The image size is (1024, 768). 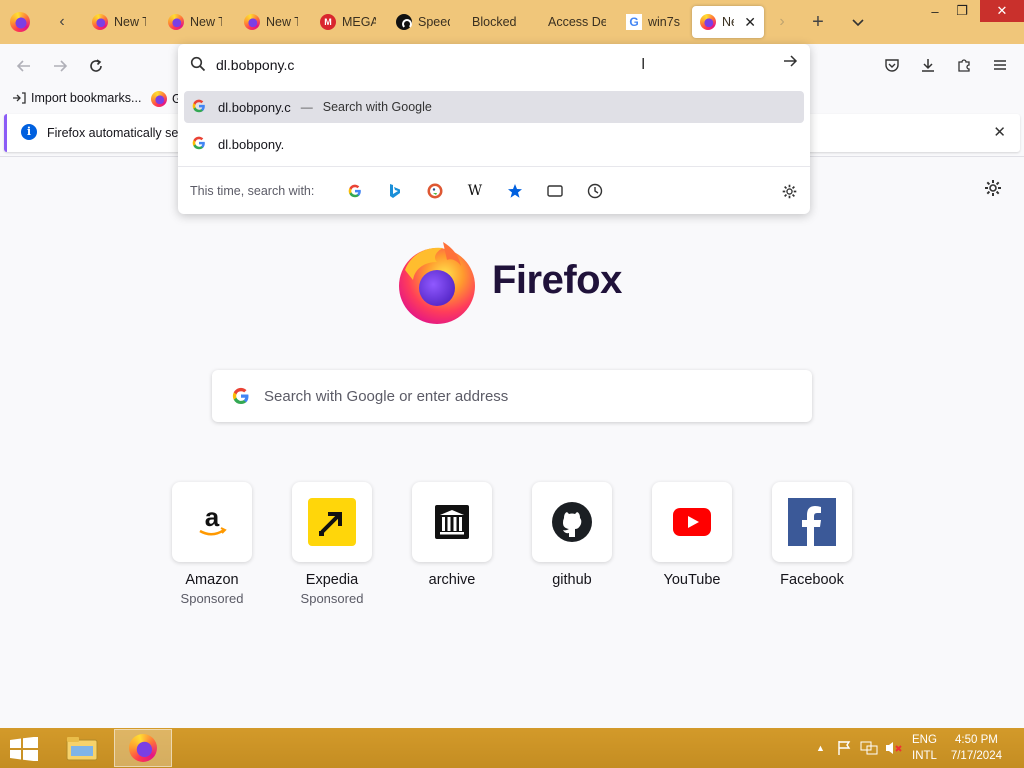 What do you see at coordinates (924, 740) in the screenshot?
I see `language-code: ENG` at bounding box center [924, 740].